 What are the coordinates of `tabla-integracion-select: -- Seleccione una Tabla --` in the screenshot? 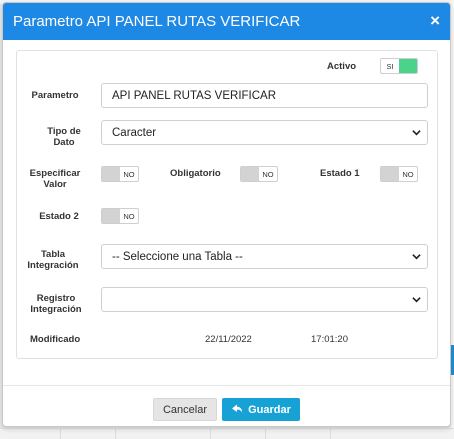 It's located at (264, 256).